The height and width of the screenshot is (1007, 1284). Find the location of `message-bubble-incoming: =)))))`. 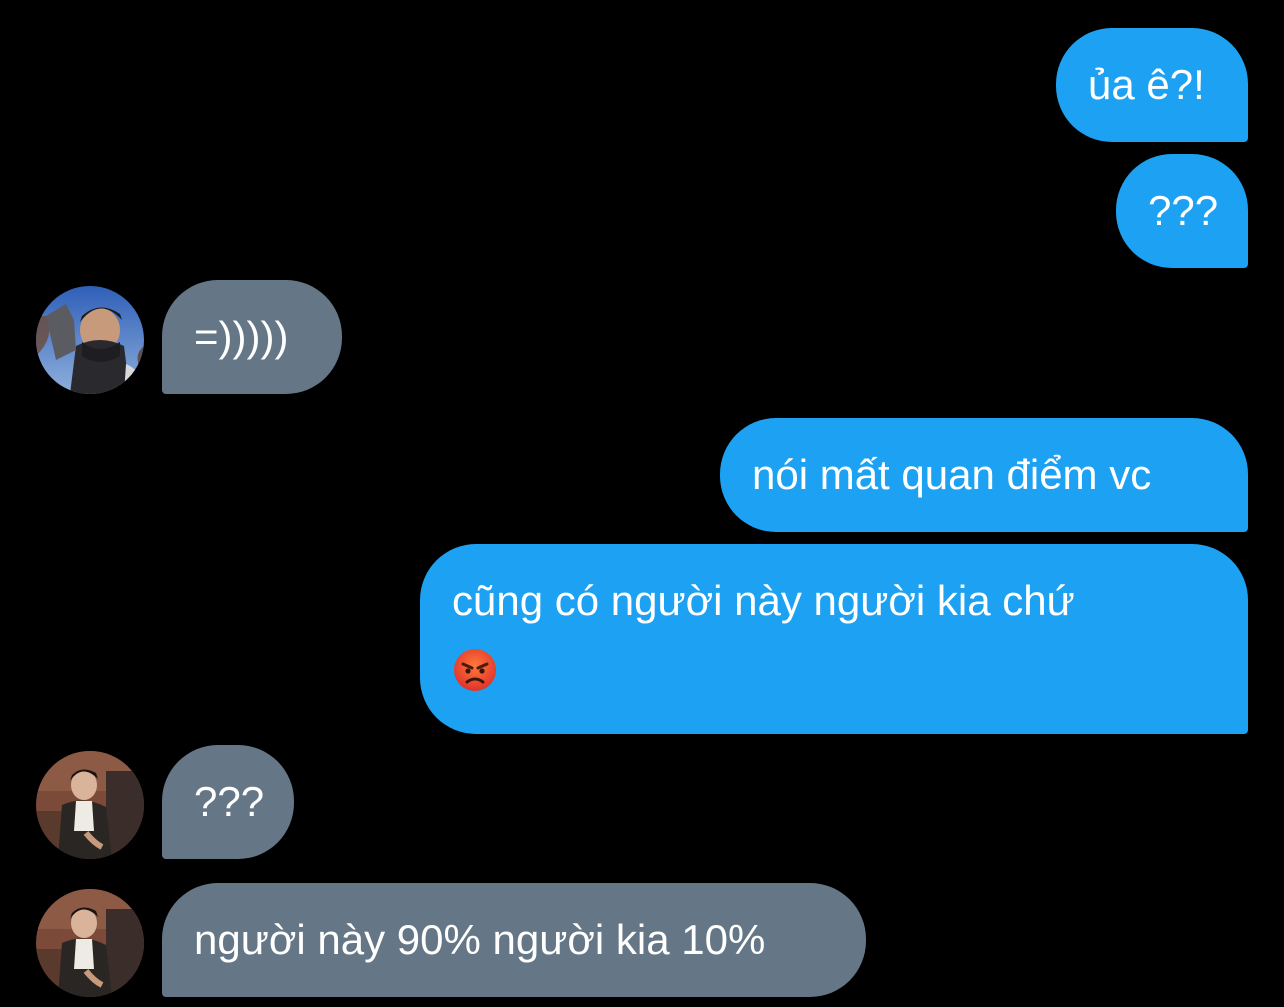

message-bubble-incoming: =))))) is located at coordinates (252, 337).